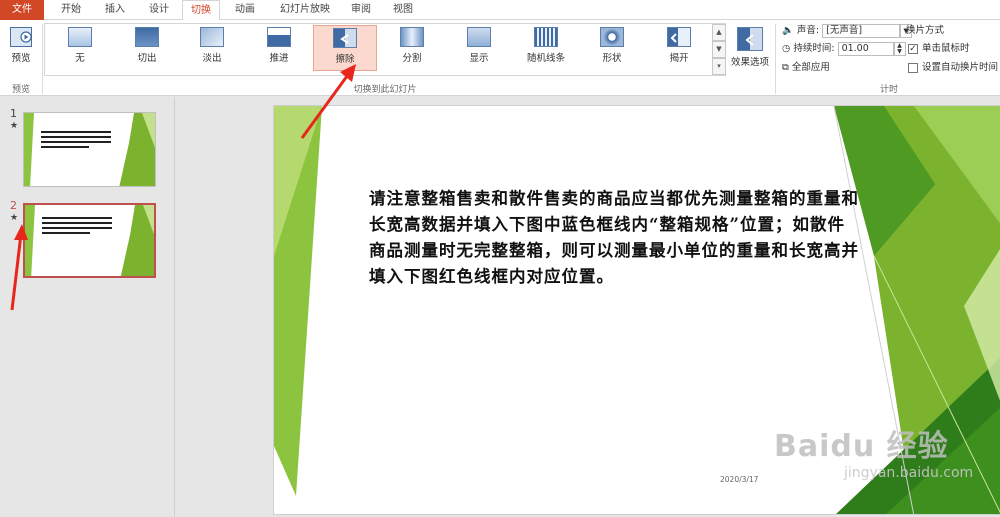  Describe the element at coordinates (361, 10) in the screenshot. I see `tab-review: 审阅` at that location.